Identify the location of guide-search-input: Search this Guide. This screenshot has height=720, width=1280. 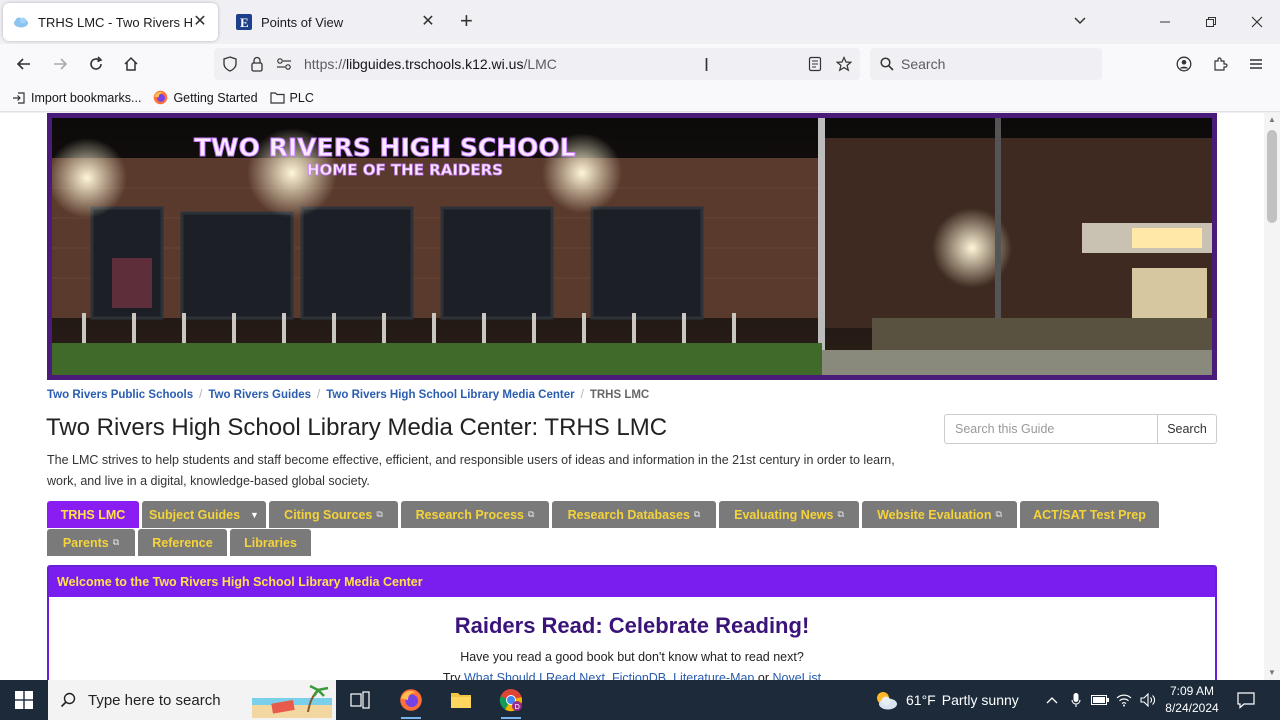
(1050, 429).